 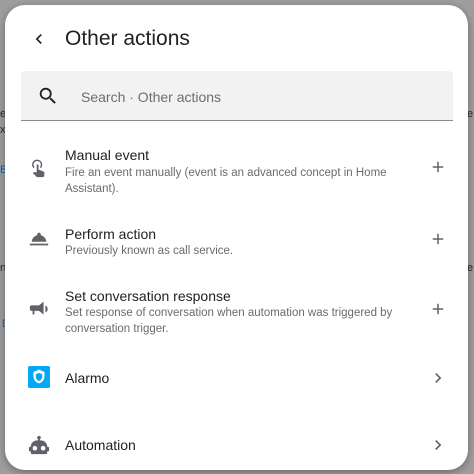 I want to click on action-item-label: Set conversation response, so click(x=148, y=296).